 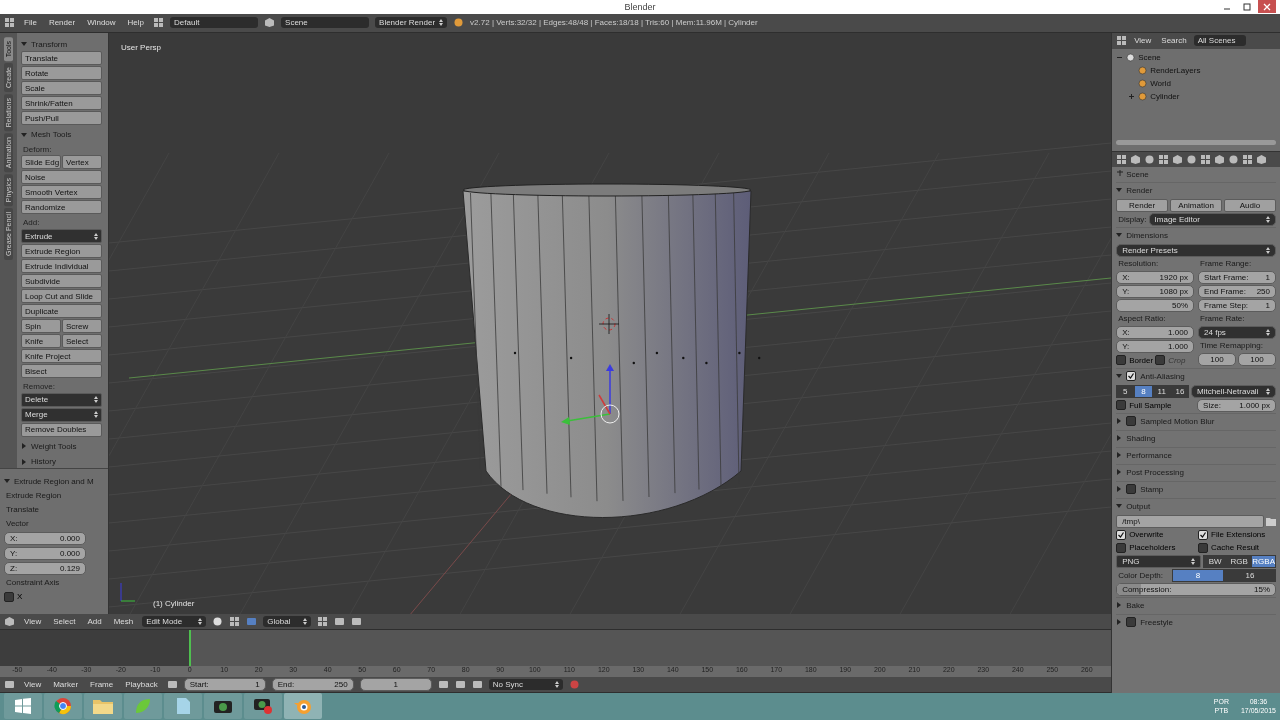 I want to click on number-field: Y: 0.000, so click(x=45, y=553).